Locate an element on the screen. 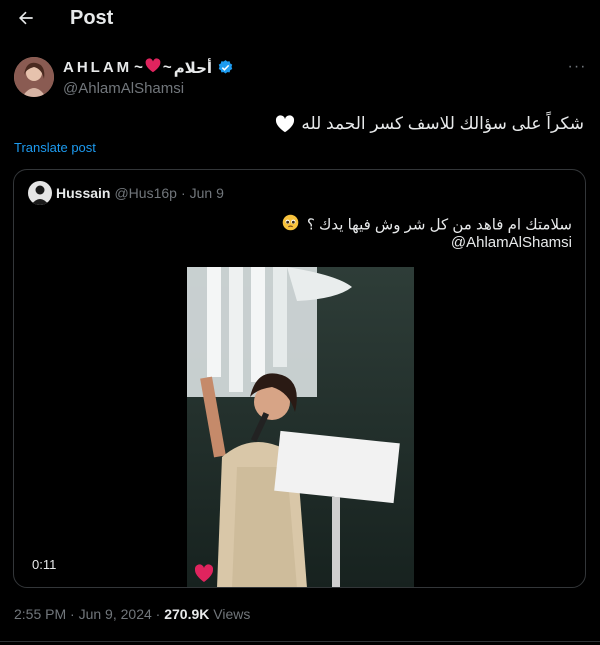 The width and height of the screenshot is (600, 645). tweet-body: شكراً على سؤالك للاسف كسر الحمد لله is located at coordinates (442, 123).